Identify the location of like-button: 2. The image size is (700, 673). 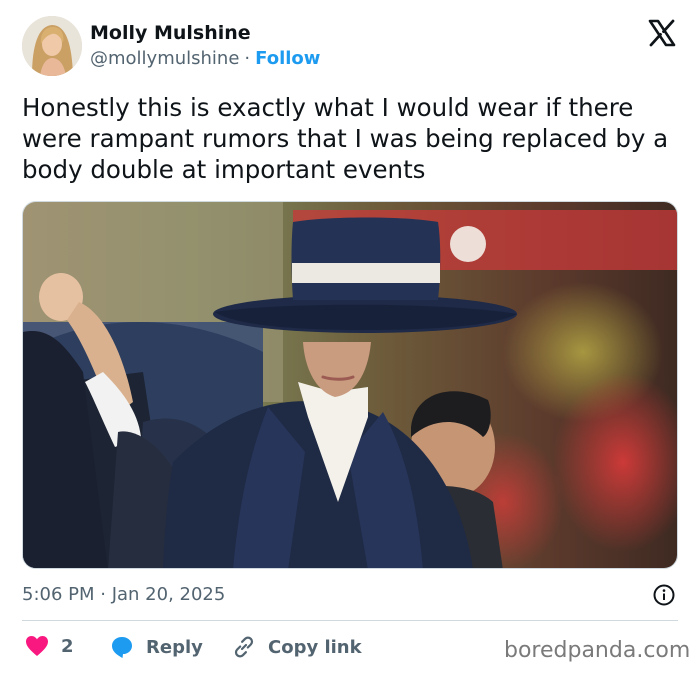
(49, 646).